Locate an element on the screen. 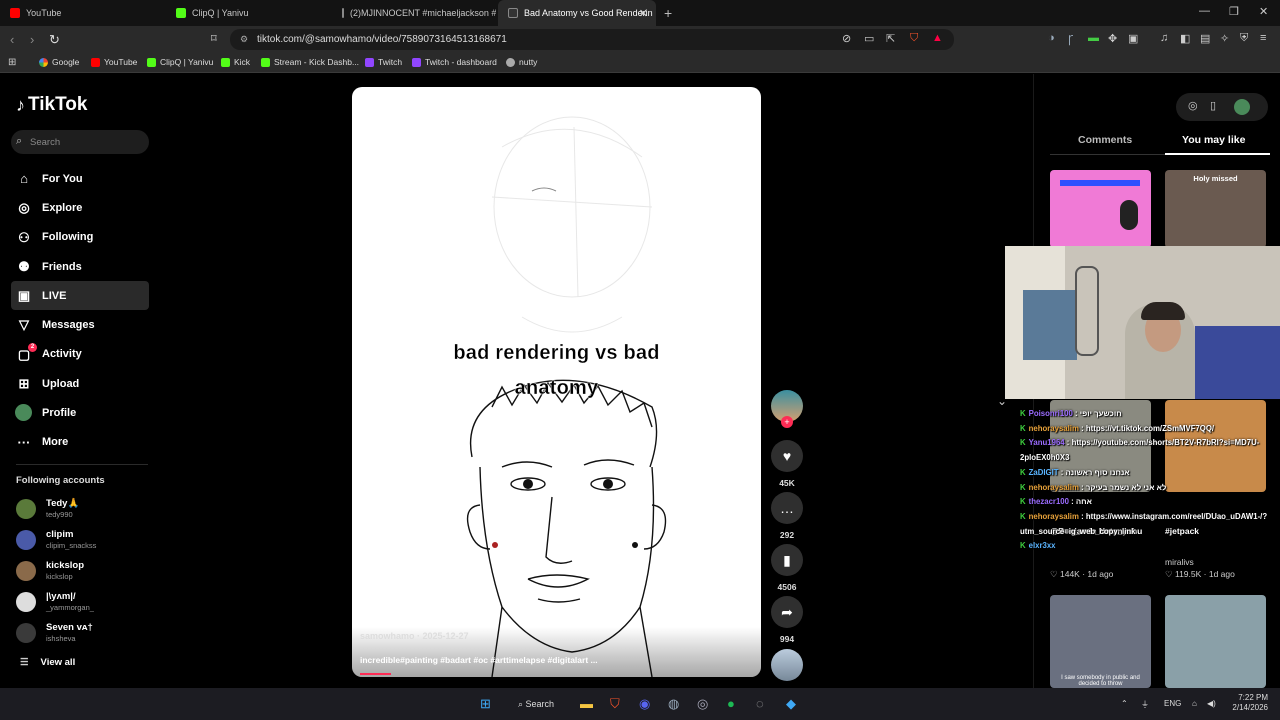 The width and height of the screenshot is (1280, 720). tiktok-logo: ♪ TikTok is located at coordinates (51, 105).